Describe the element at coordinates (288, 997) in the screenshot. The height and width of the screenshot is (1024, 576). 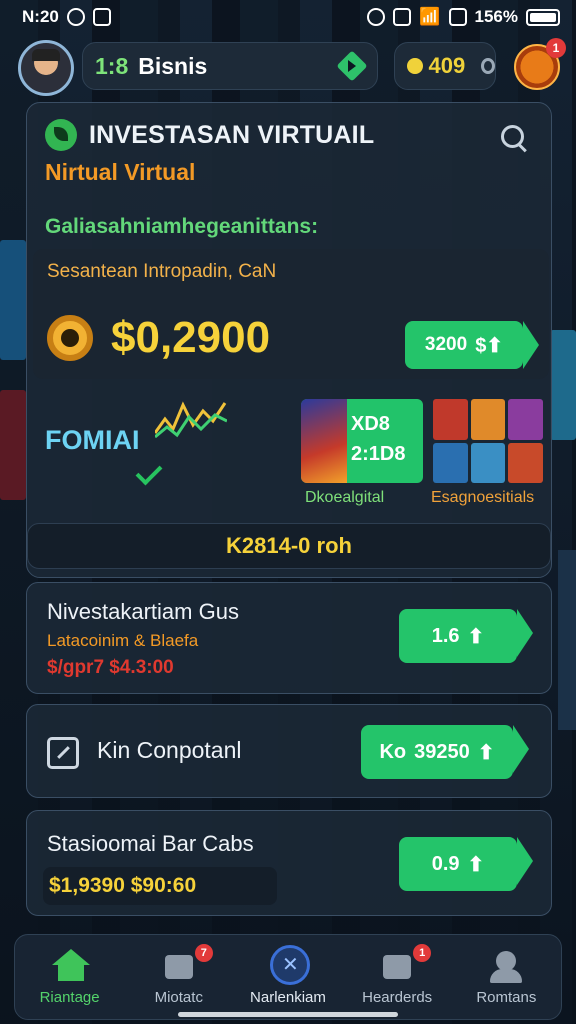
I see `tab-label: Narlenkiam` at that location.